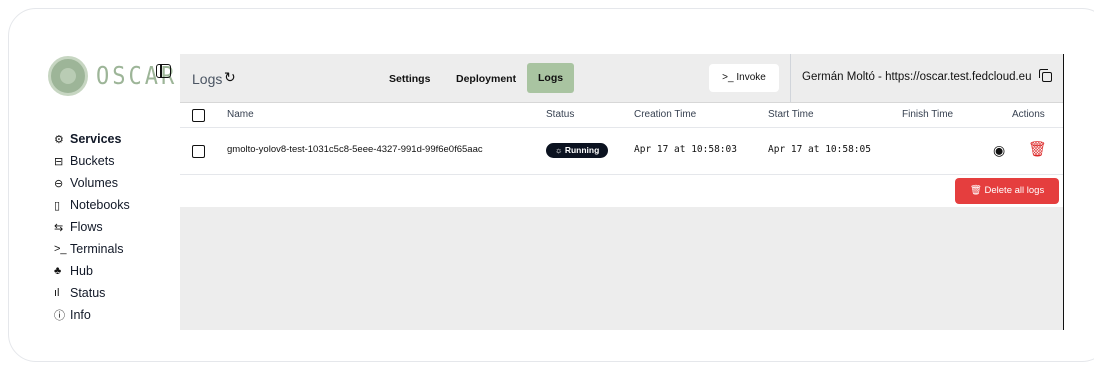 The width and height of the screenshot is (1094, 367). I want to click on sidebar-item-buckets: ⊟ Buckets, so click(92, 161).